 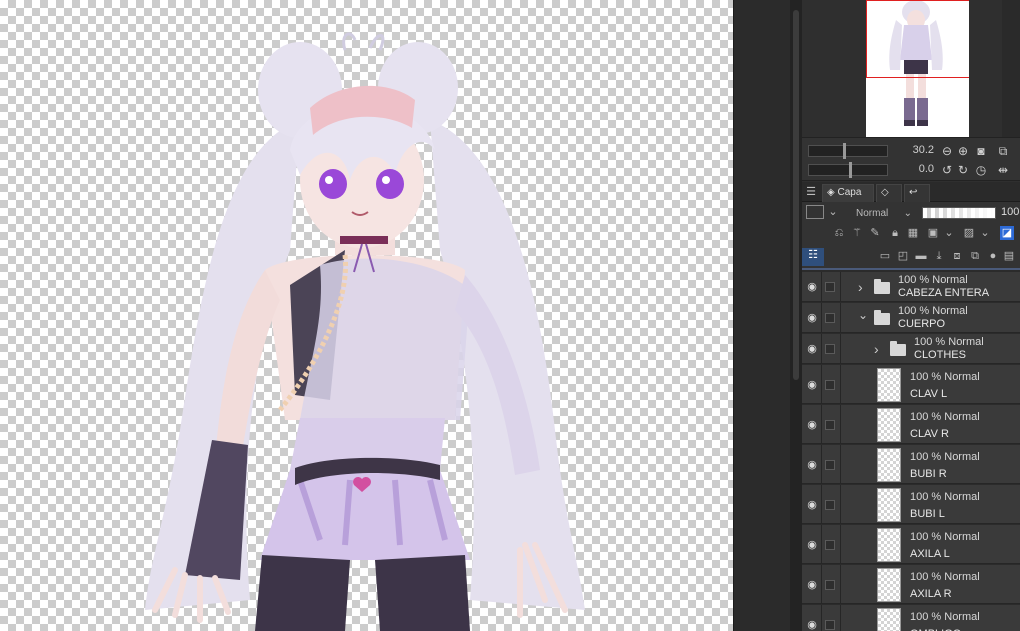 I want to click on clip-layer-icon: ⎌, so click(x=839, y=233).